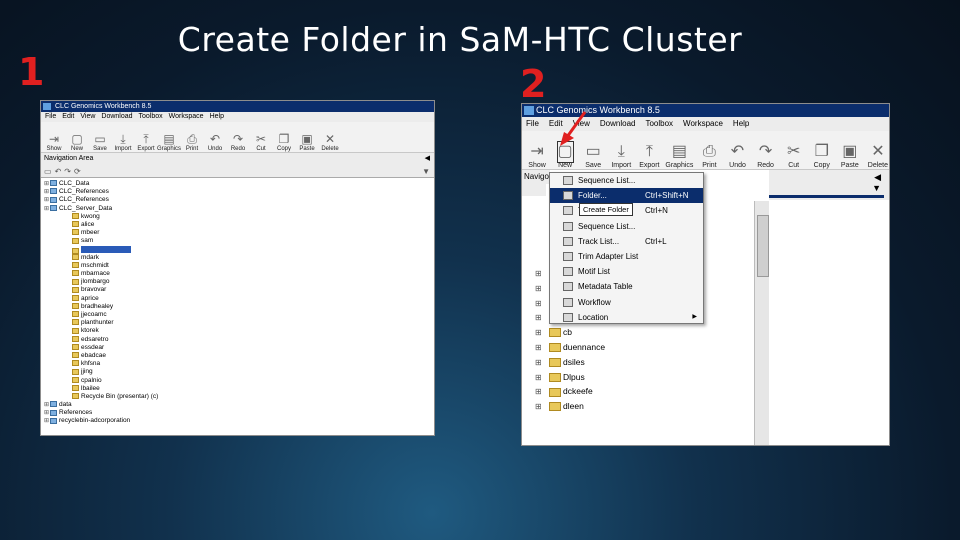 The width and height of the screenshot is (960, 540). I want to click on tree-item: Recycle Bin (presentar) (c), so click(237, 397).